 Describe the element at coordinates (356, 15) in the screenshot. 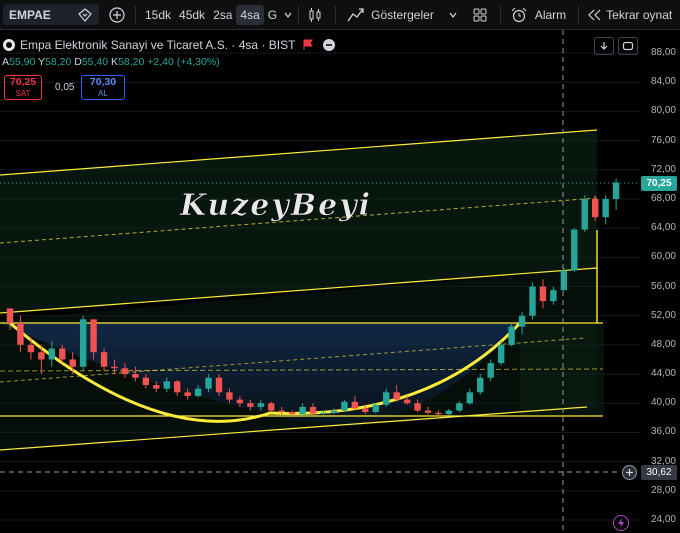

I see `indicators-icon` at that location.